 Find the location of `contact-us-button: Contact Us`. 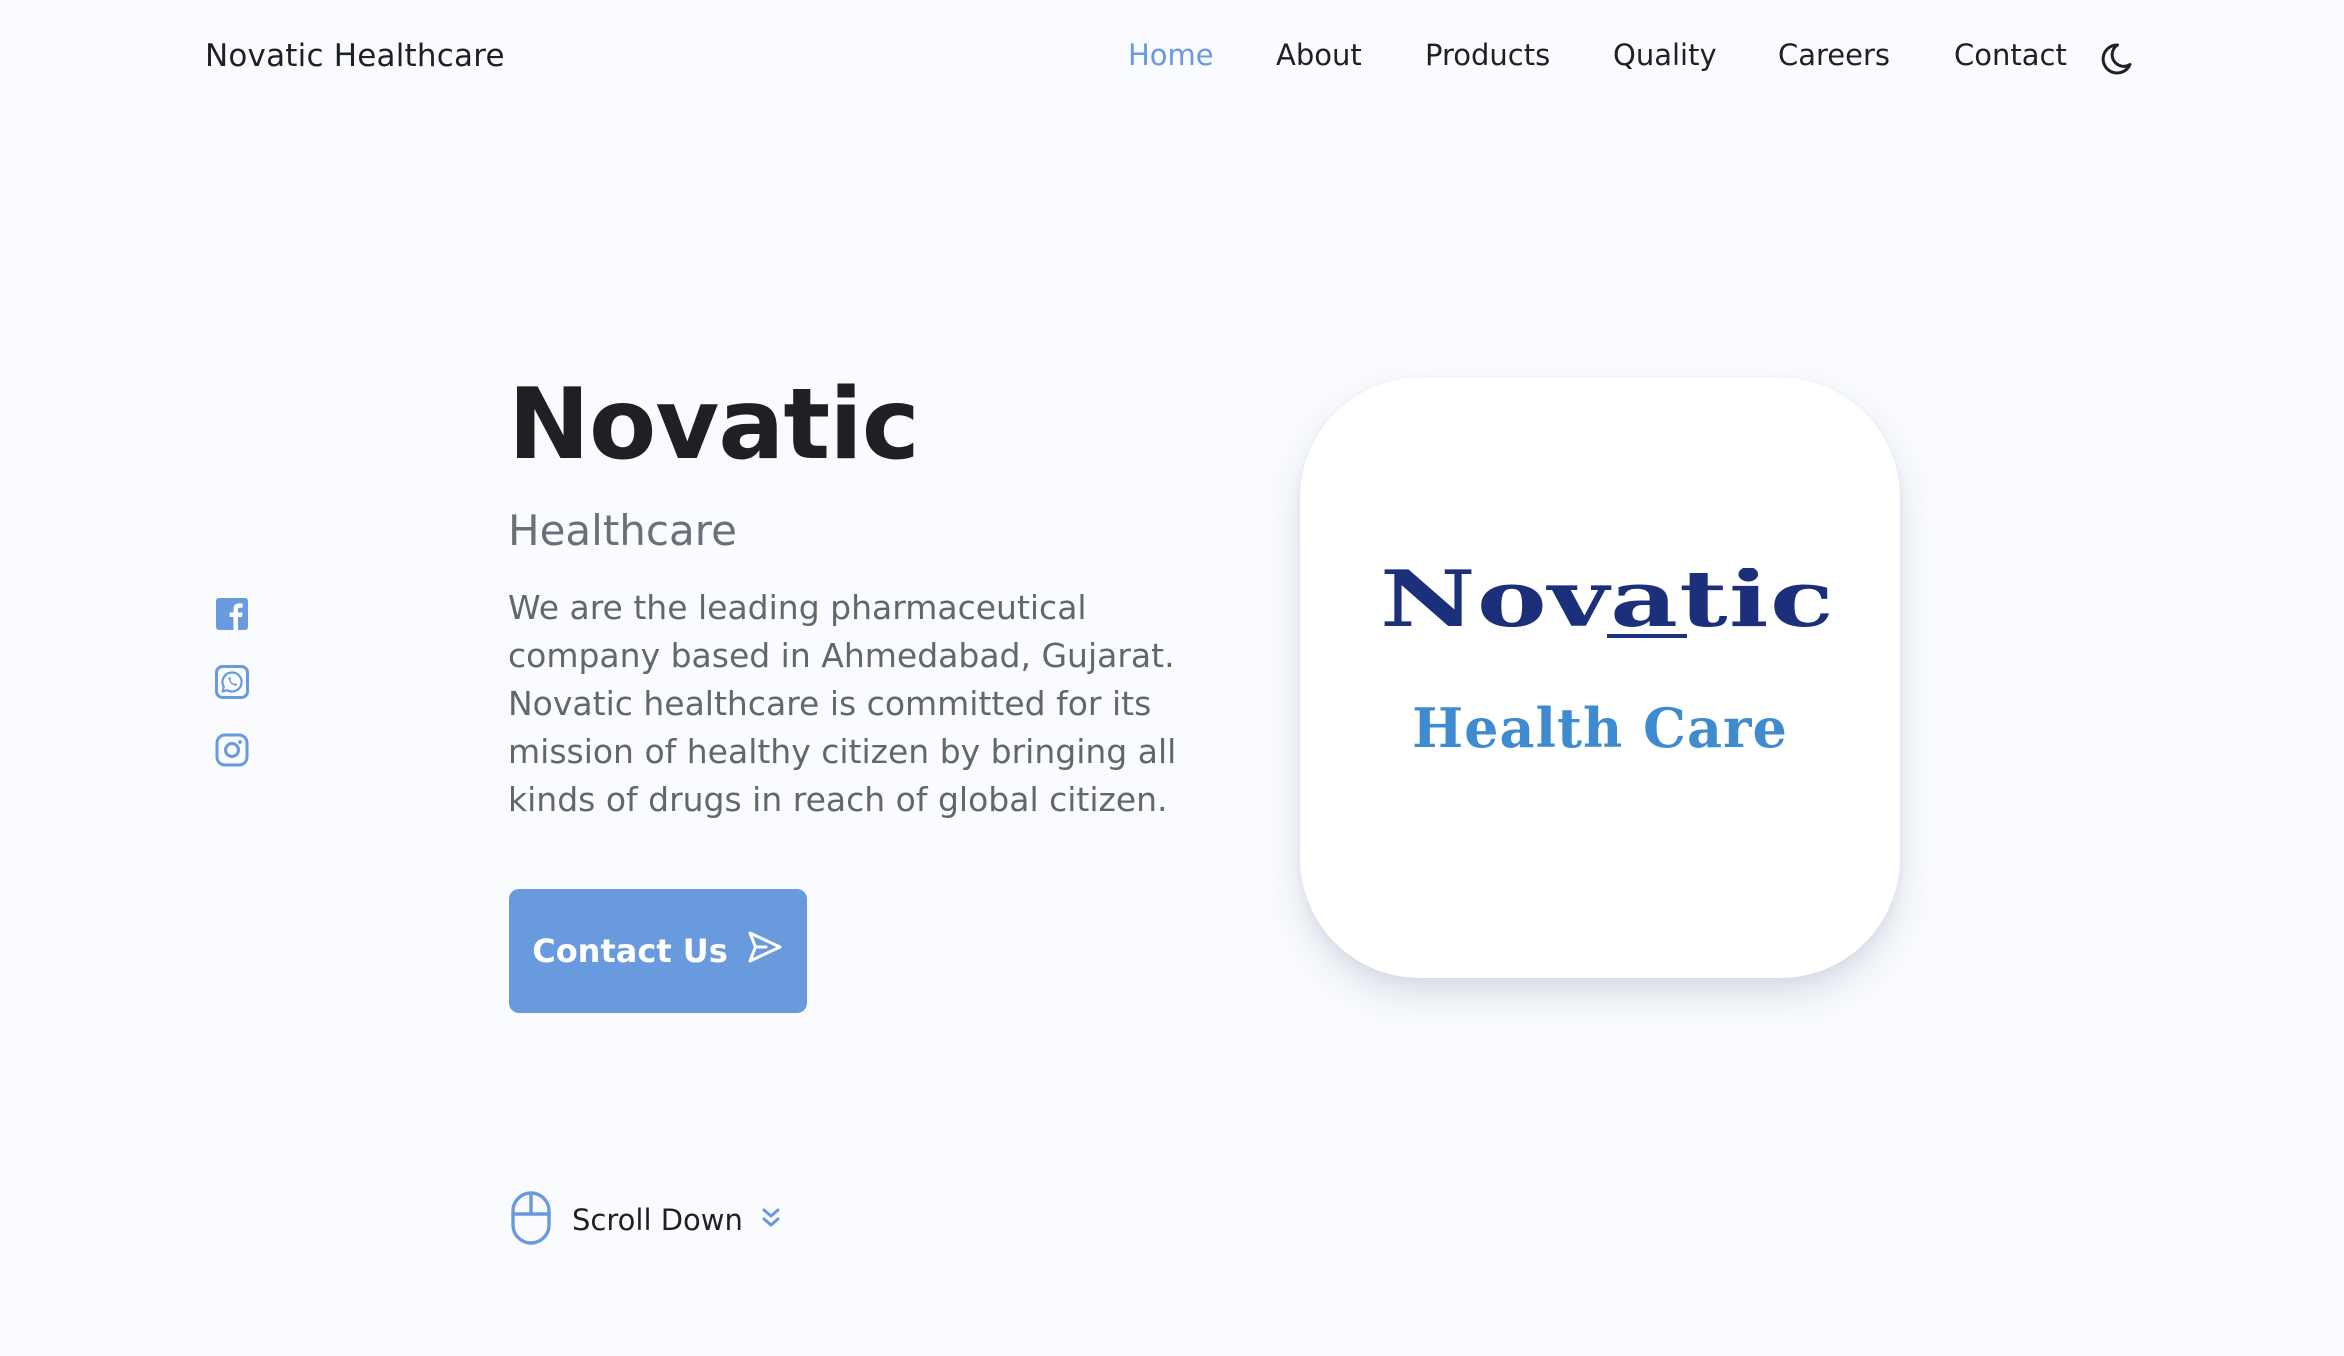

contact-us-button: Contact Us is located at coordinates (658, 951).